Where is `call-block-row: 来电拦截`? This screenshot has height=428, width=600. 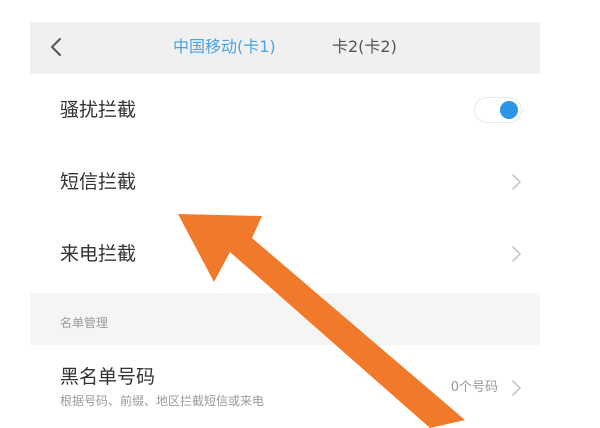 call-block-row: 来电拦截 is located at coordinates (285, 254).